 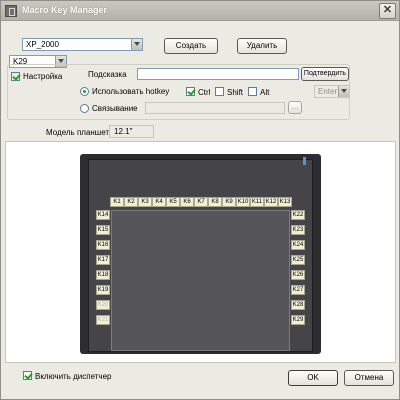 What do you see at coordinates (215, 202) in the screenshot?
I see `macro-key-k8: K8` at bounding box center [215, 202].